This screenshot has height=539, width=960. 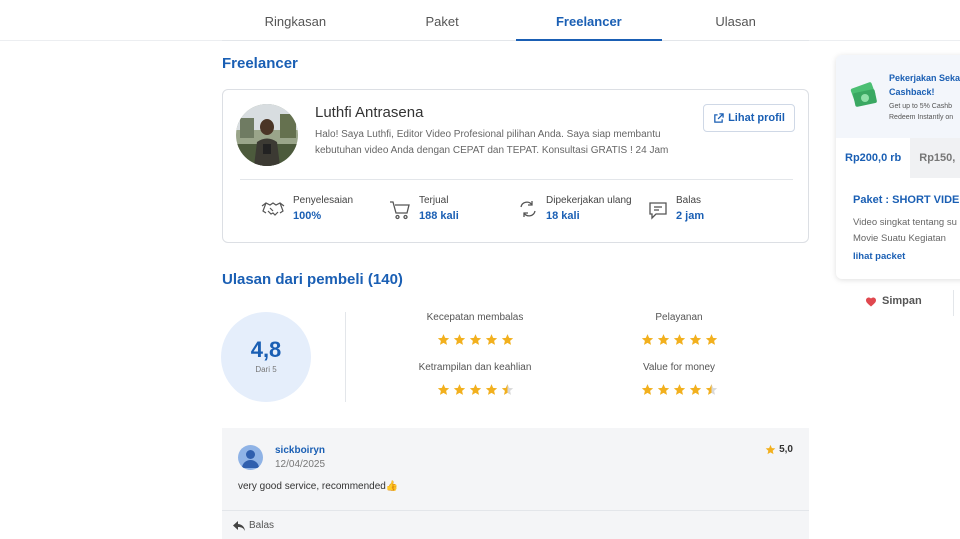 What do you see at coordinates (679, 329) in the screenshot?
I see `rating-service: Pelayanan` at bounding box center [679, 329].